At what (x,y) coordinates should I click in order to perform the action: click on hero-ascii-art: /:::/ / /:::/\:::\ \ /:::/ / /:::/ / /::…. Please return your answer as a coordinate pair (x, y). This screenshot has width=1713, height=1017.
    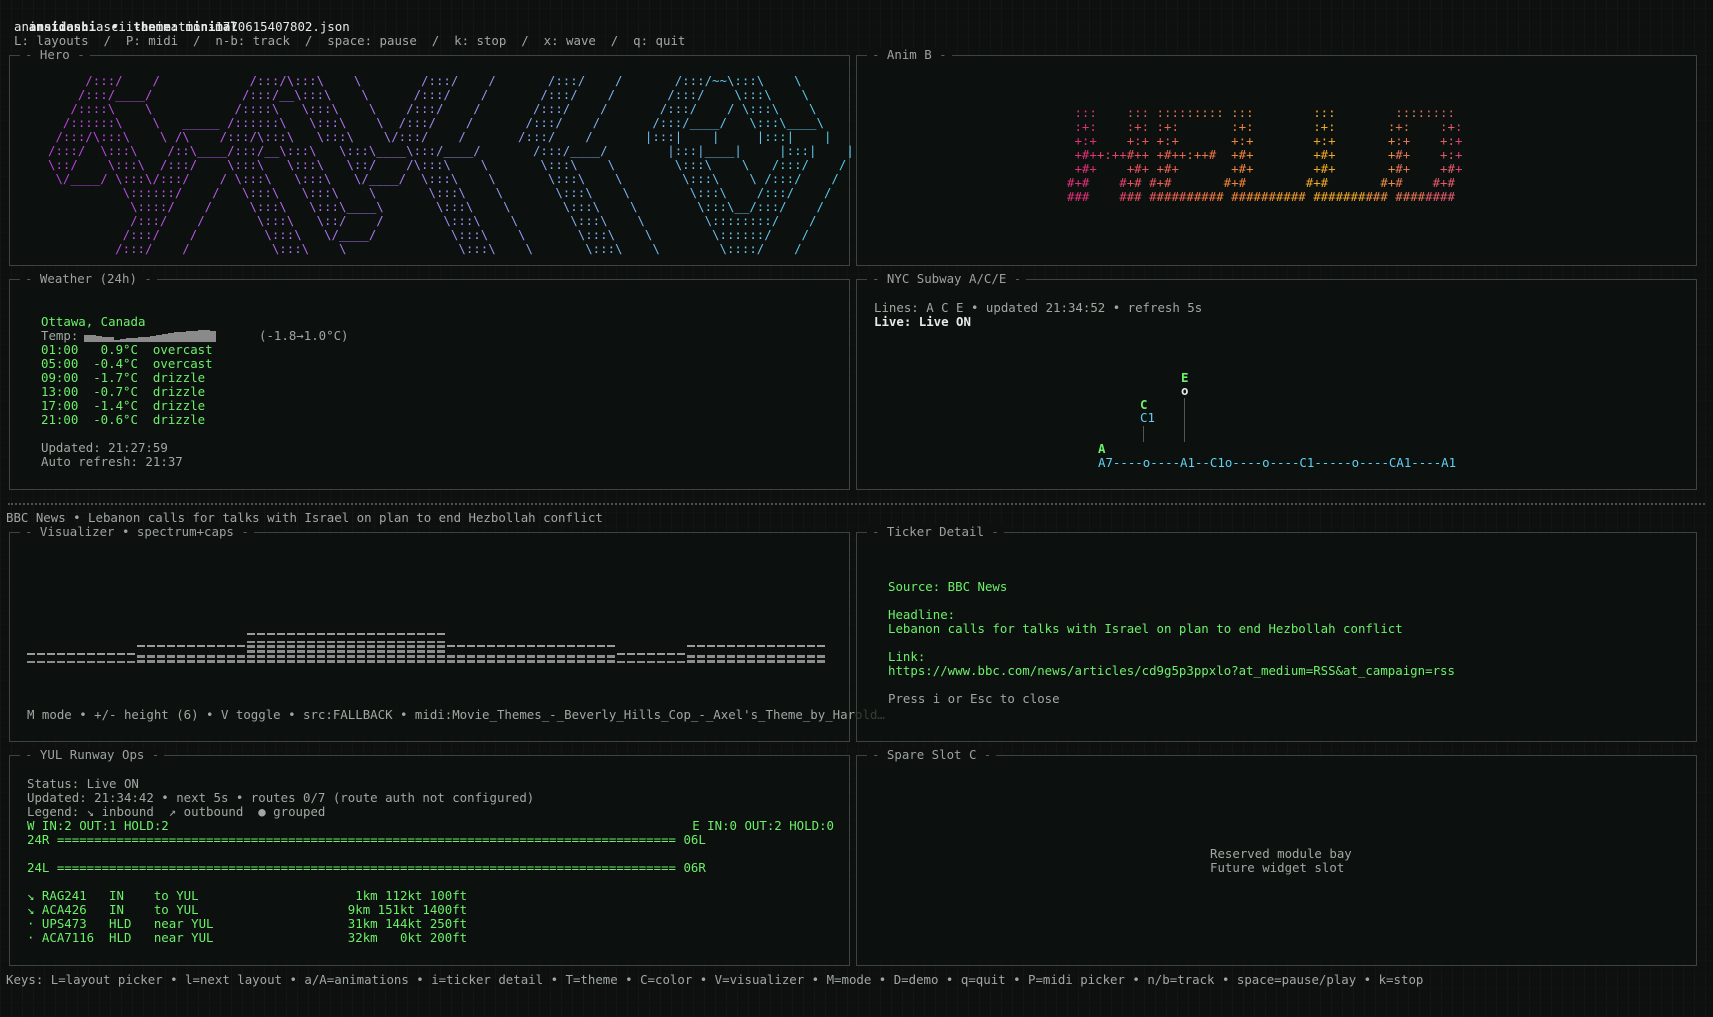
    Looking at the image, I should click on (451, 165).